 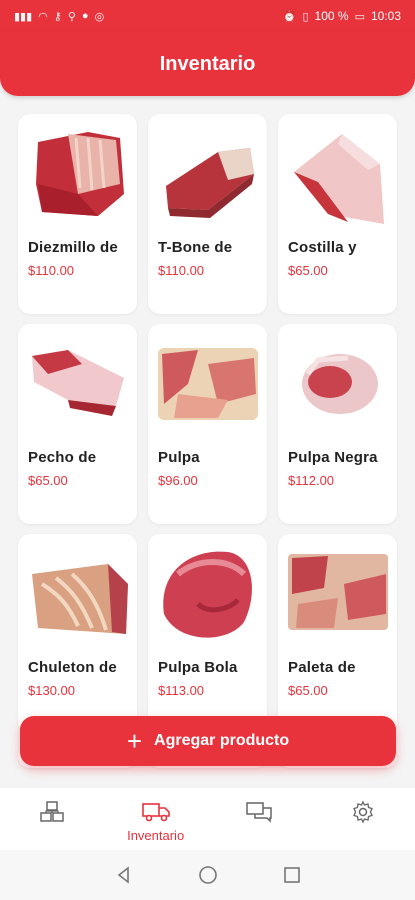 What do you see at coordinates (23, 16) in the screenshot?
I see `signal-icon: ▮▮▮` at bounding box center [23, 16].